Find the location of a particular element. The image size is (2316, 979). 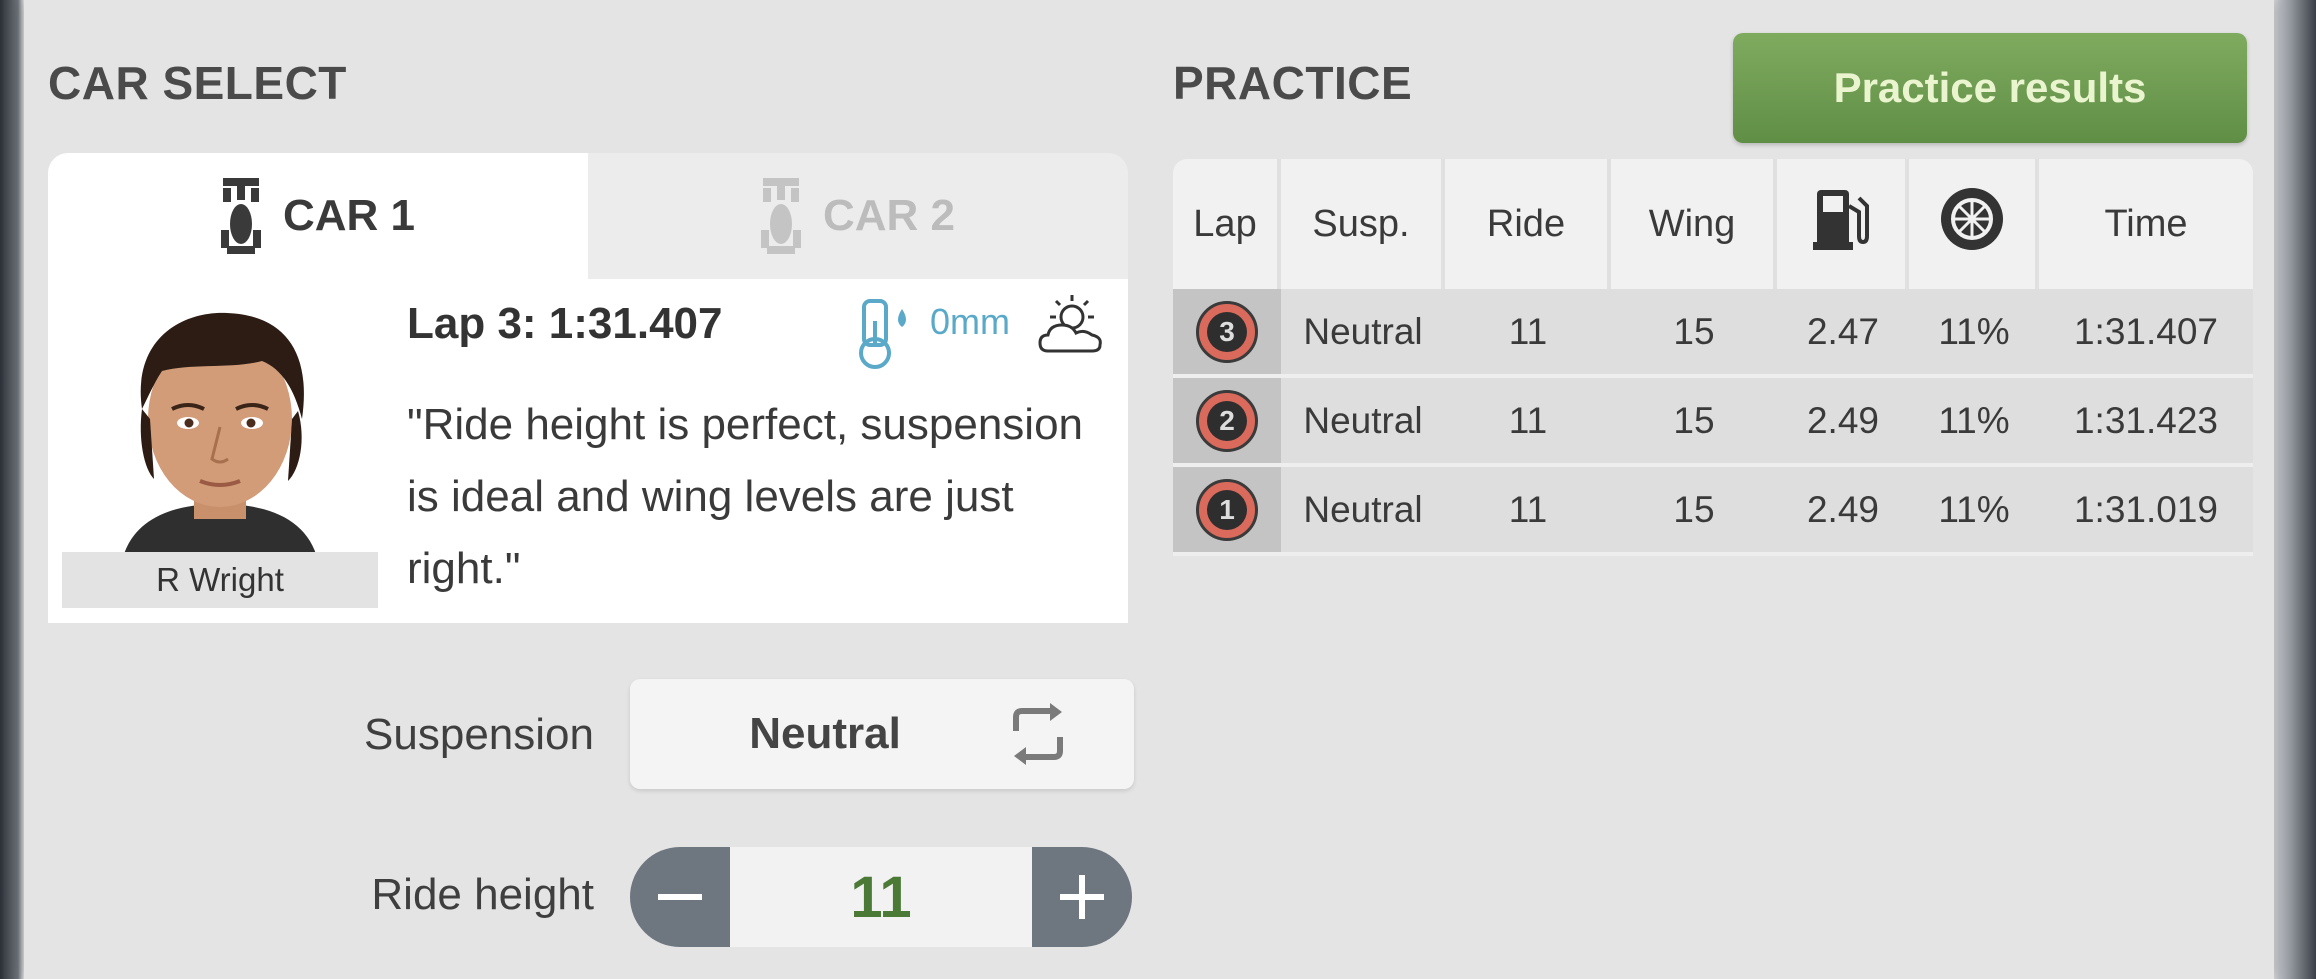

table-row: 1 Neutral 11 15 2.49 11% 1:31.019 is located at coordinates (1713, 511).